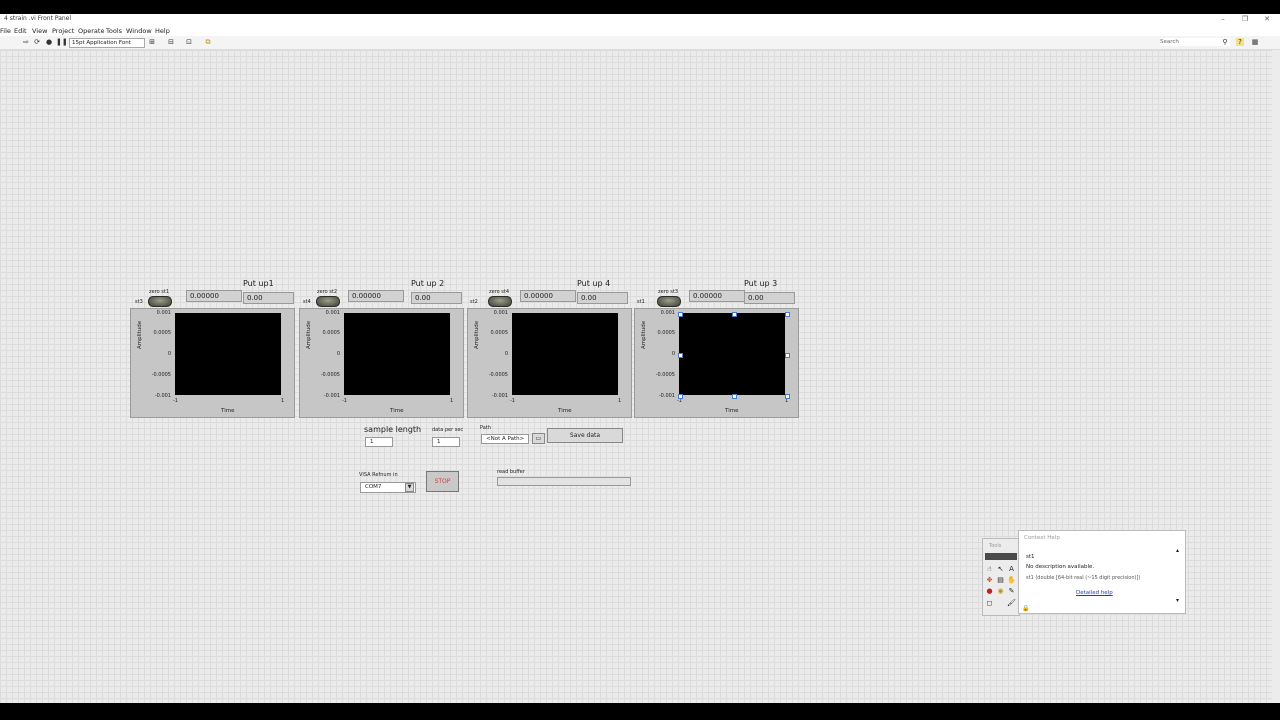  Describe the element at coordinates (139, 31) in the screenshot. I see `menu-window: Window` at that location.